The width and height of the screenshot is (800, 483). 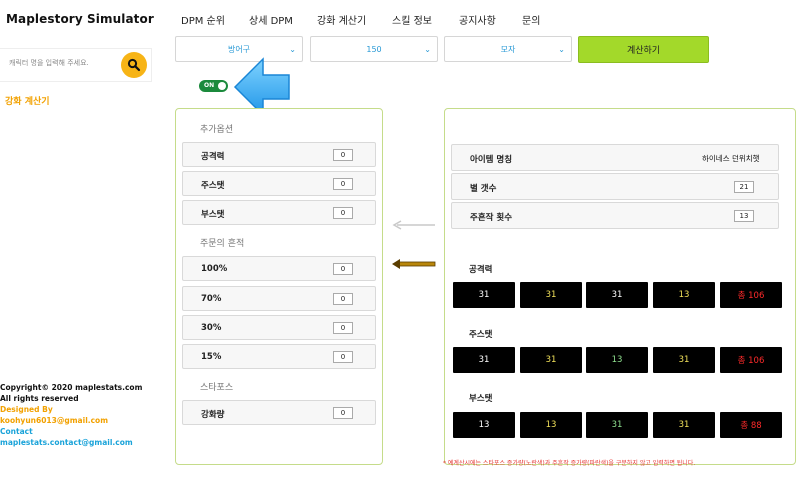 What do you see at coordinates (414, 264) in the screenshot?
I see `arrow-left-gold-icon` at bounding box center [414, 264].